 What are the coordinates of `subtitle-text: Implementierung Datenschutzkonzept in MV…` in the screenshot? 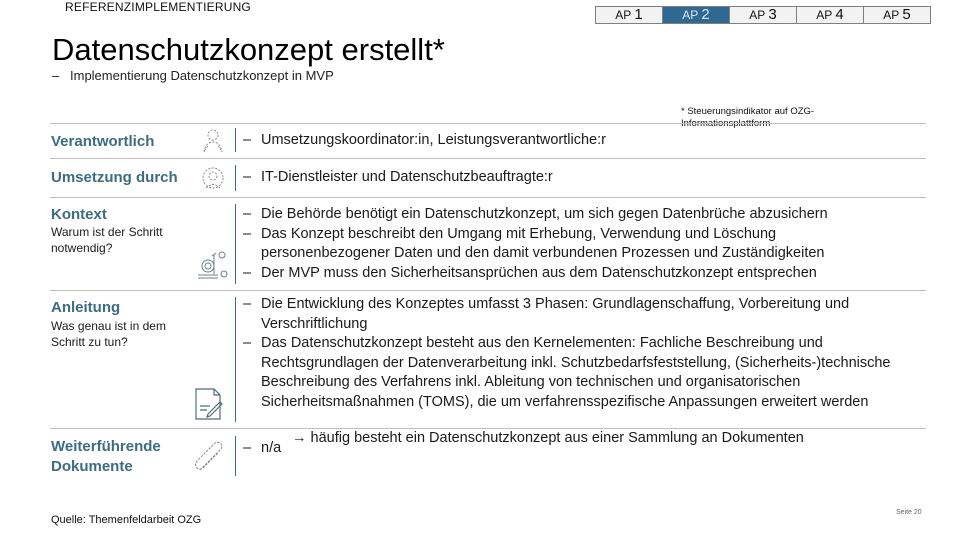 It's located at (202, 75).